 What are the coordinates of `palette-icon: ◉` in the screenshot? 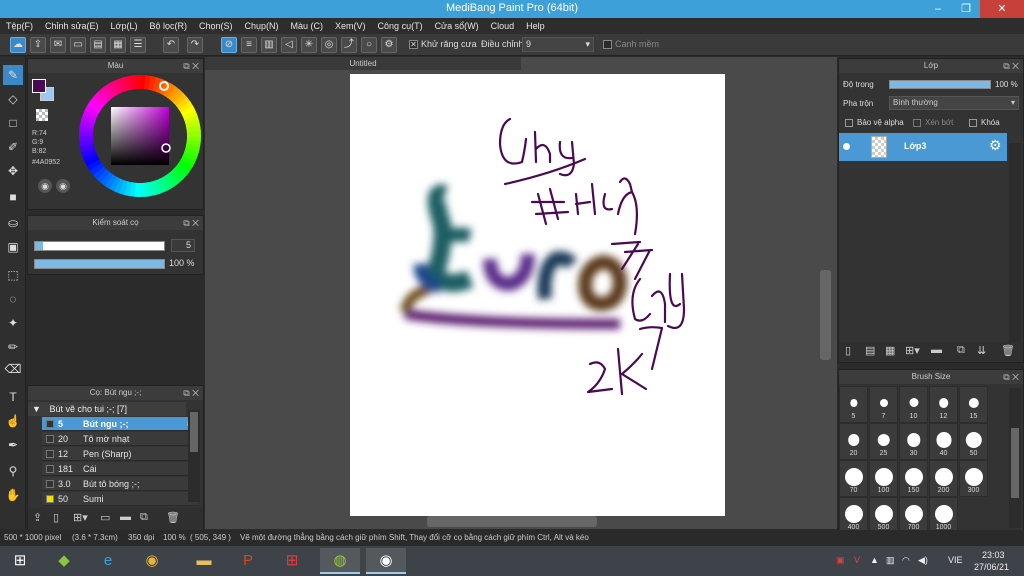 It's located at (45, 186).